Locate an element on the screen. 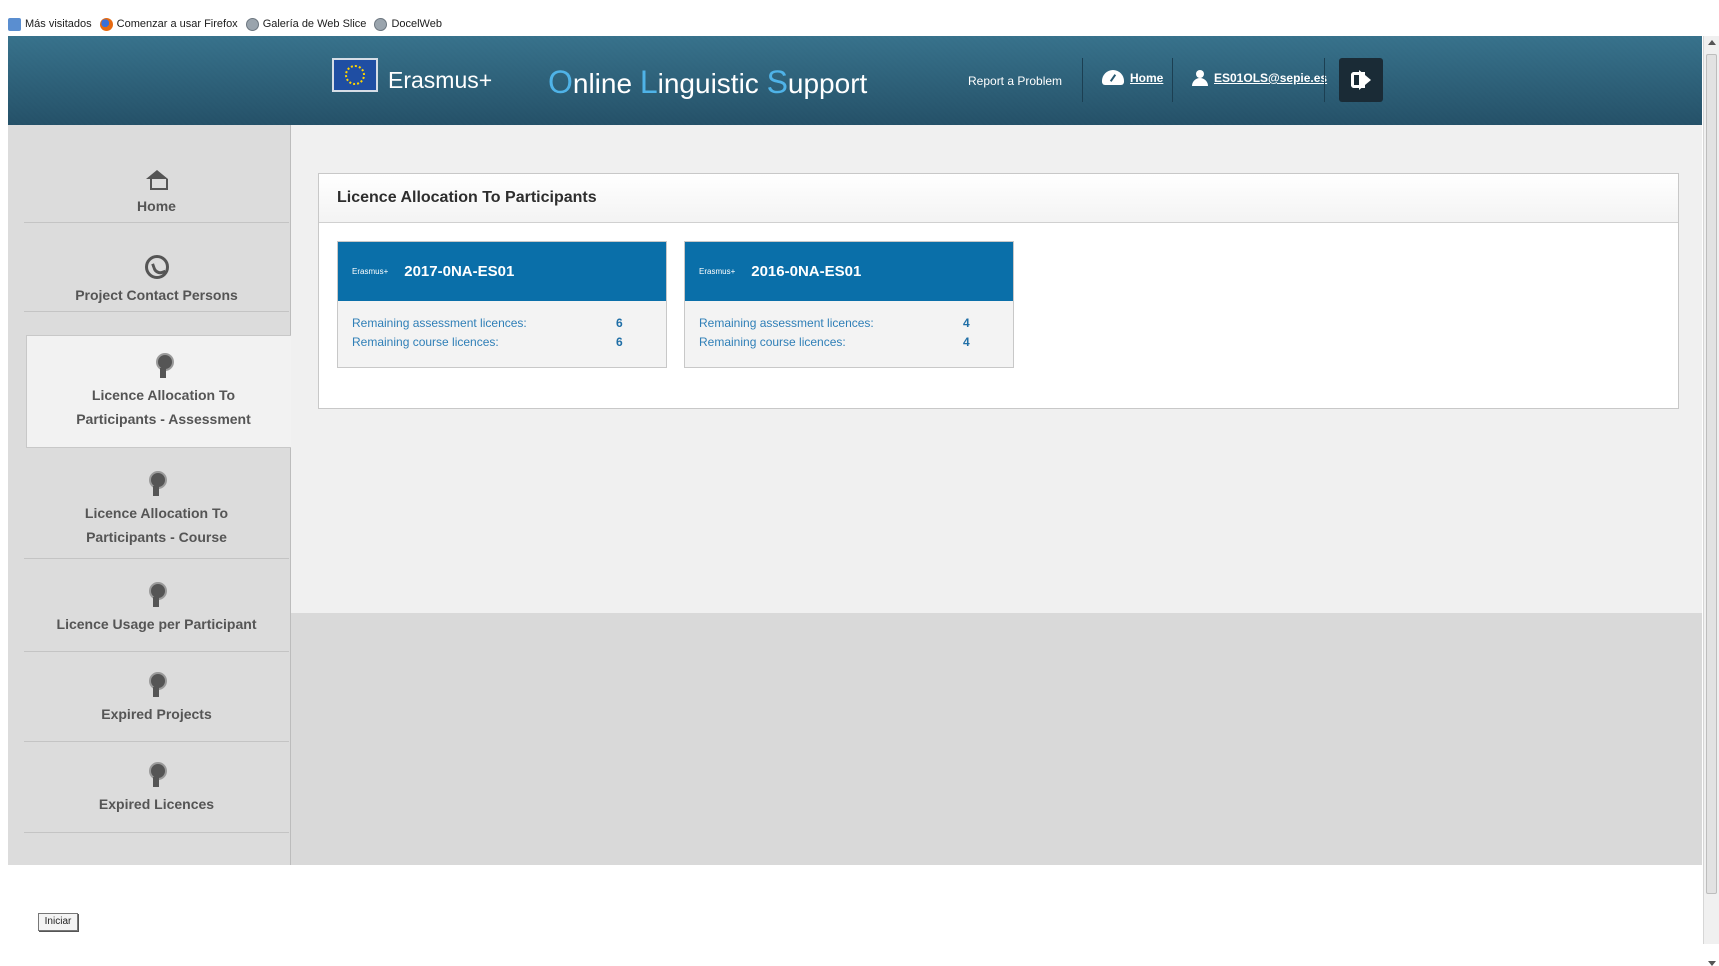 This screenshot has width=1719, height=966. project-card-header: Erasmus+ 2017-0NA-ES01 is located at coordinates (502, 271).